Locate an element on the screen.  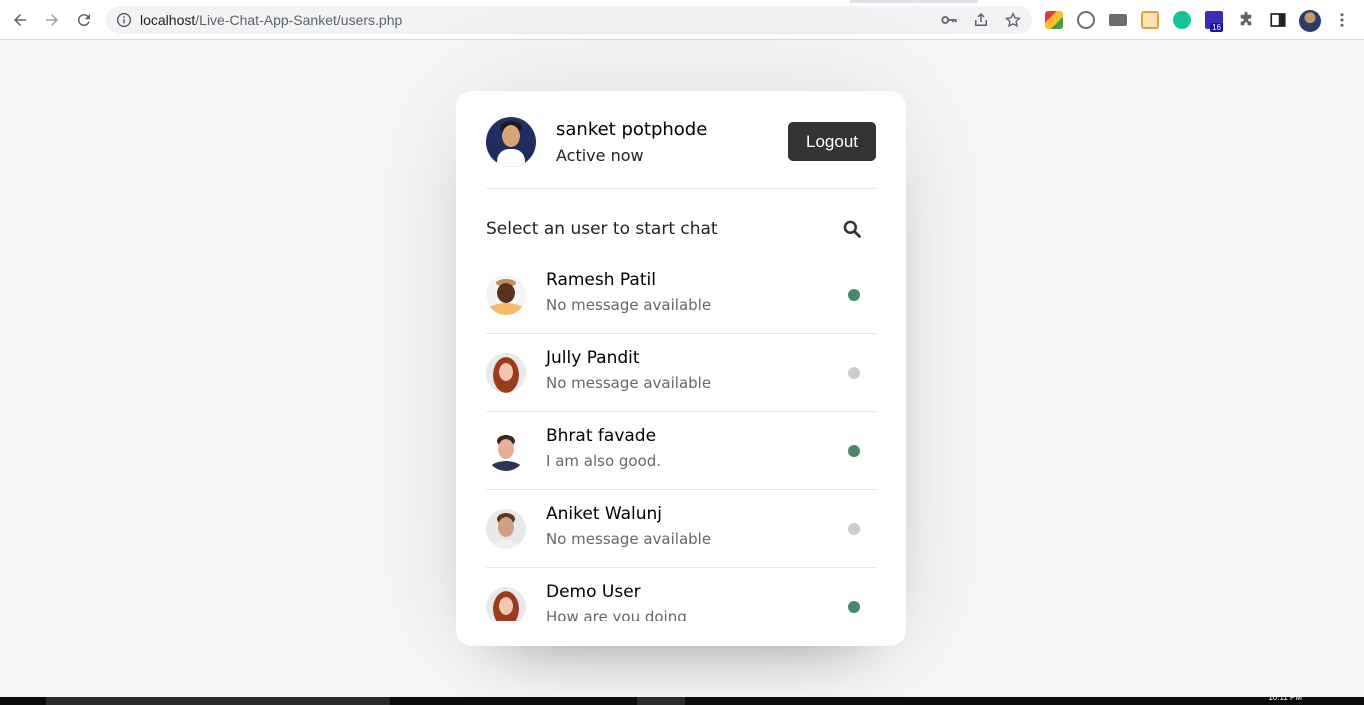
extension-badge: 16 is located at coordinates (1216, 27).